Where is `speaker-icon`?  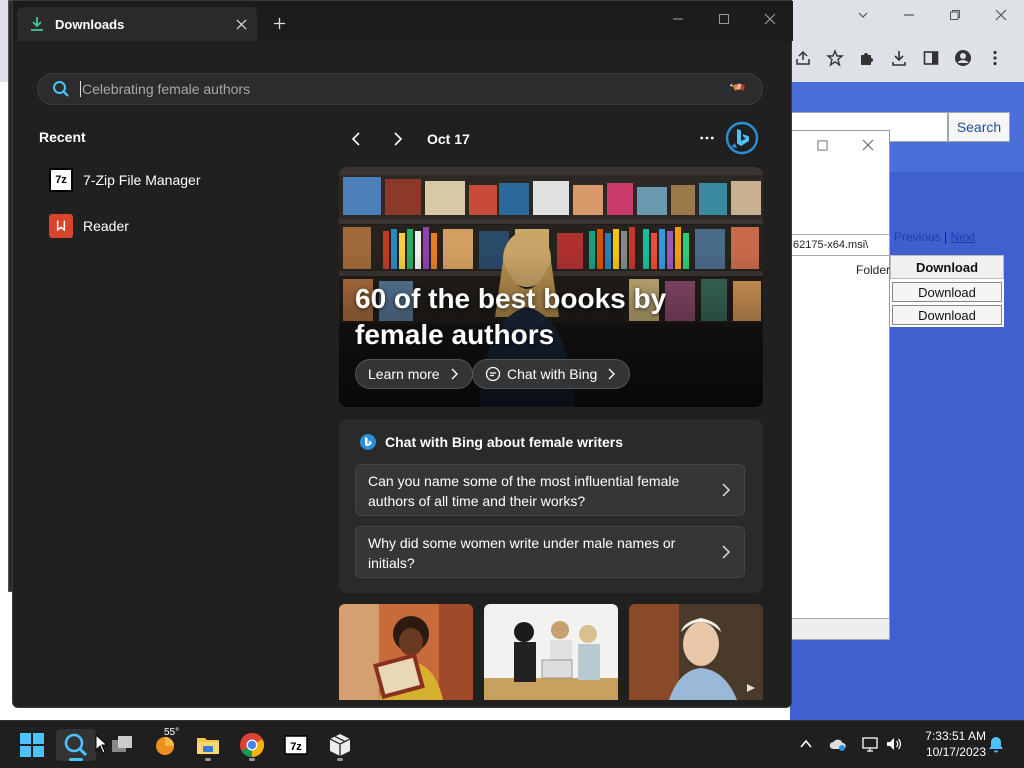 speaker-icon is located at coordinates (894, 744).